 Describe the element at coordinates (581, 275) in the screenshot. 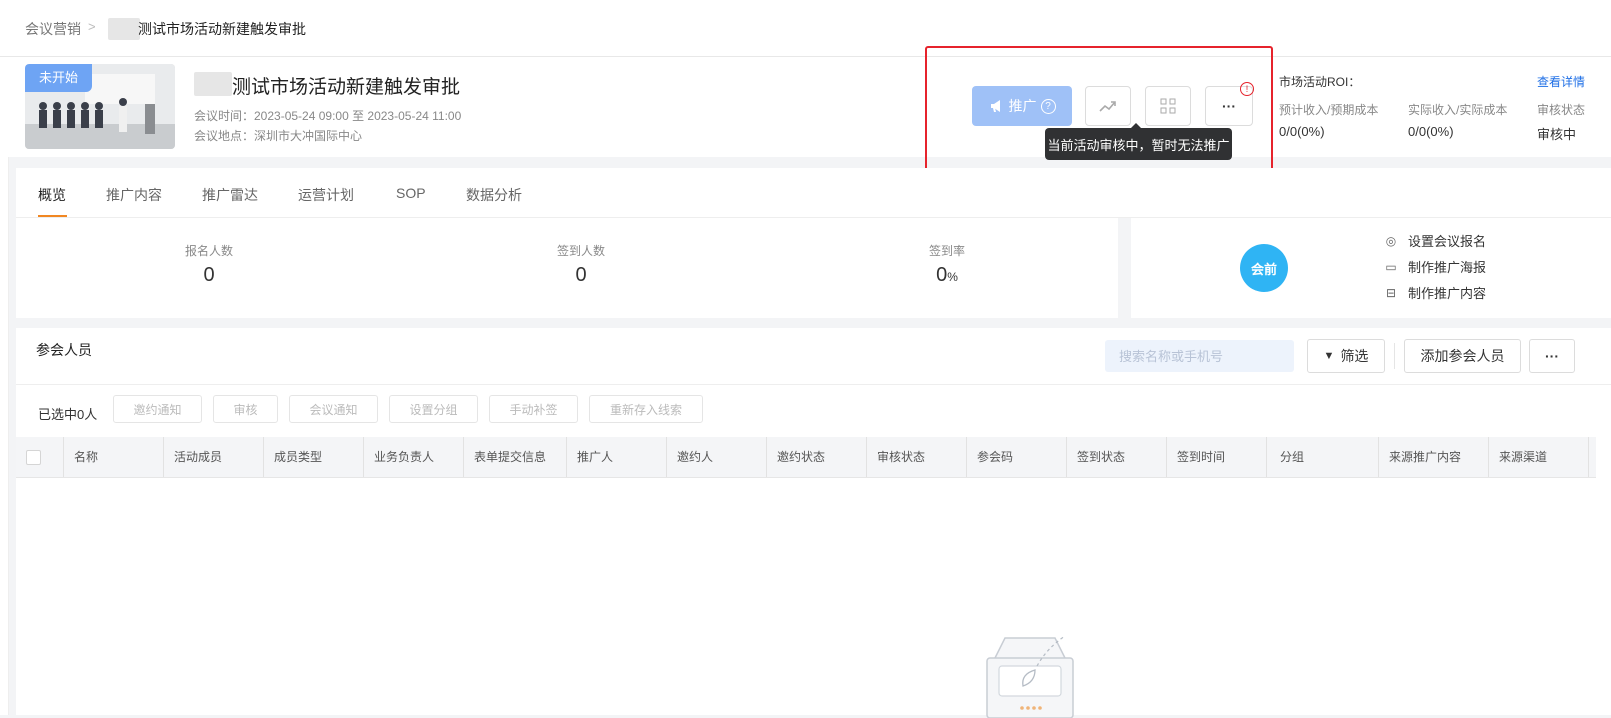

I see `stat-value-checked-in: 0` at that location.